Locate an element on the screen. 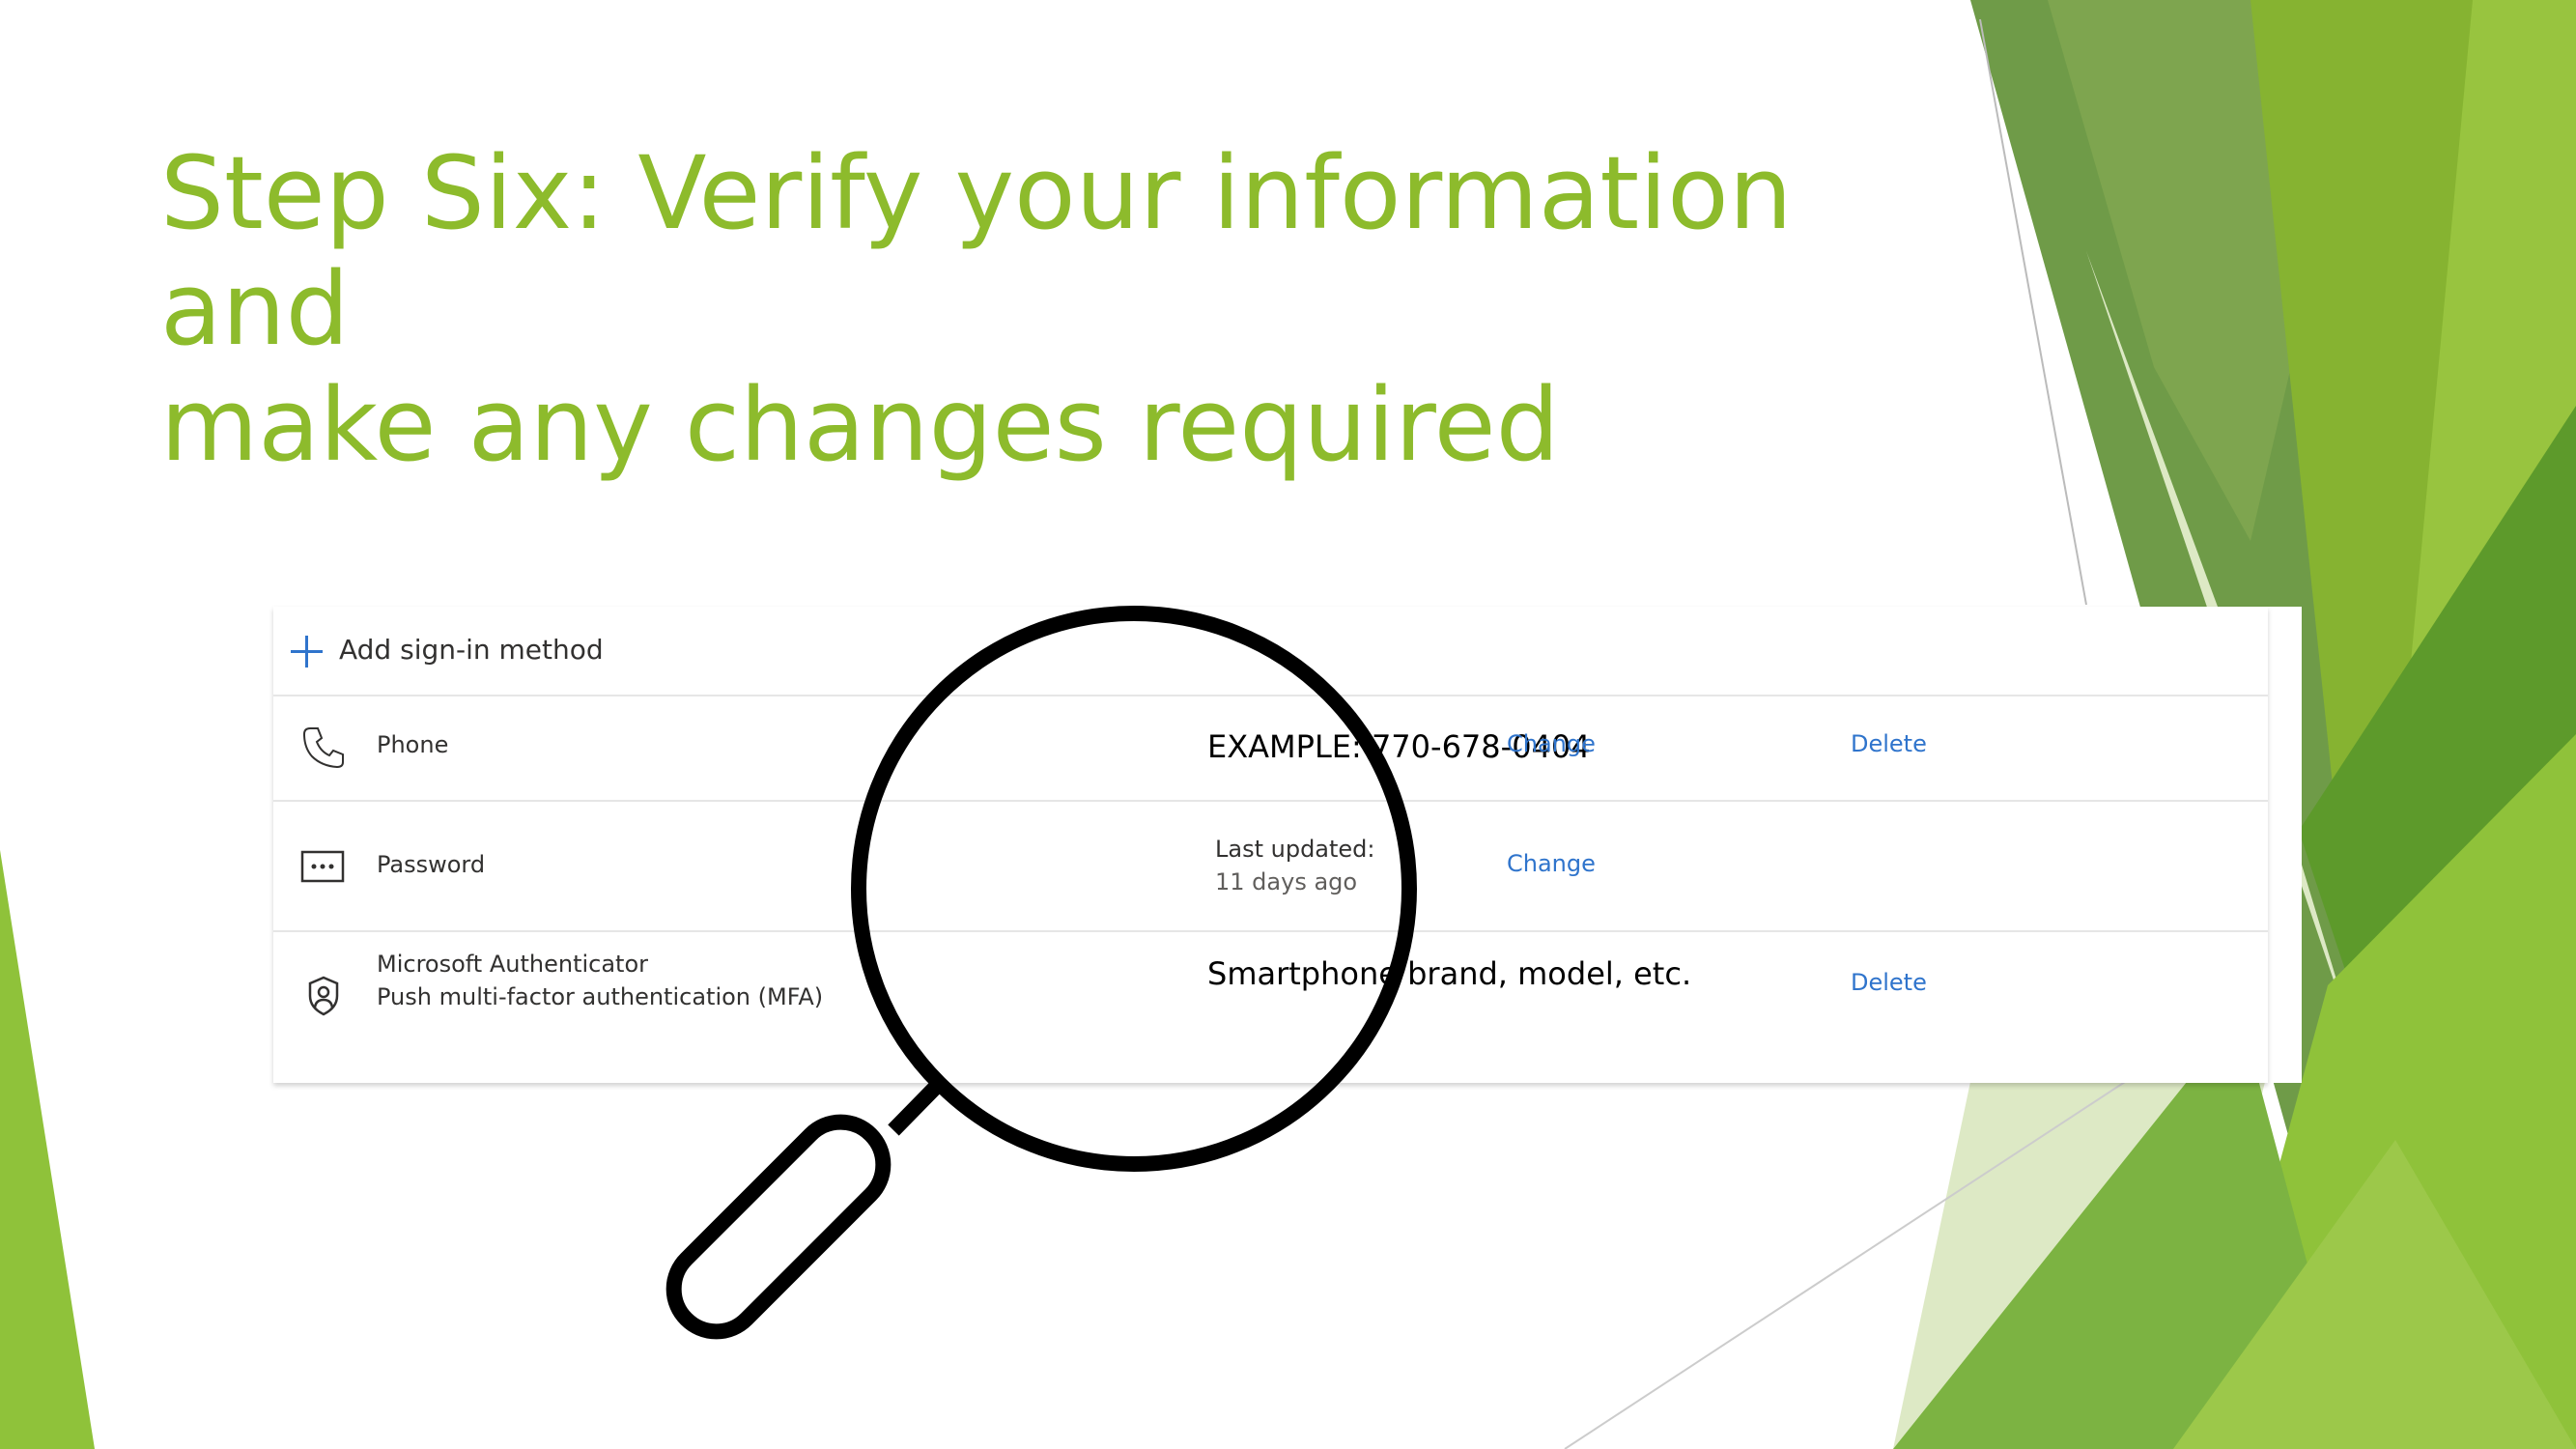 The width and height of the screenshot is (2576, 1449). slide-title-line-2: make any changes required is located at coordinates (860, 425).